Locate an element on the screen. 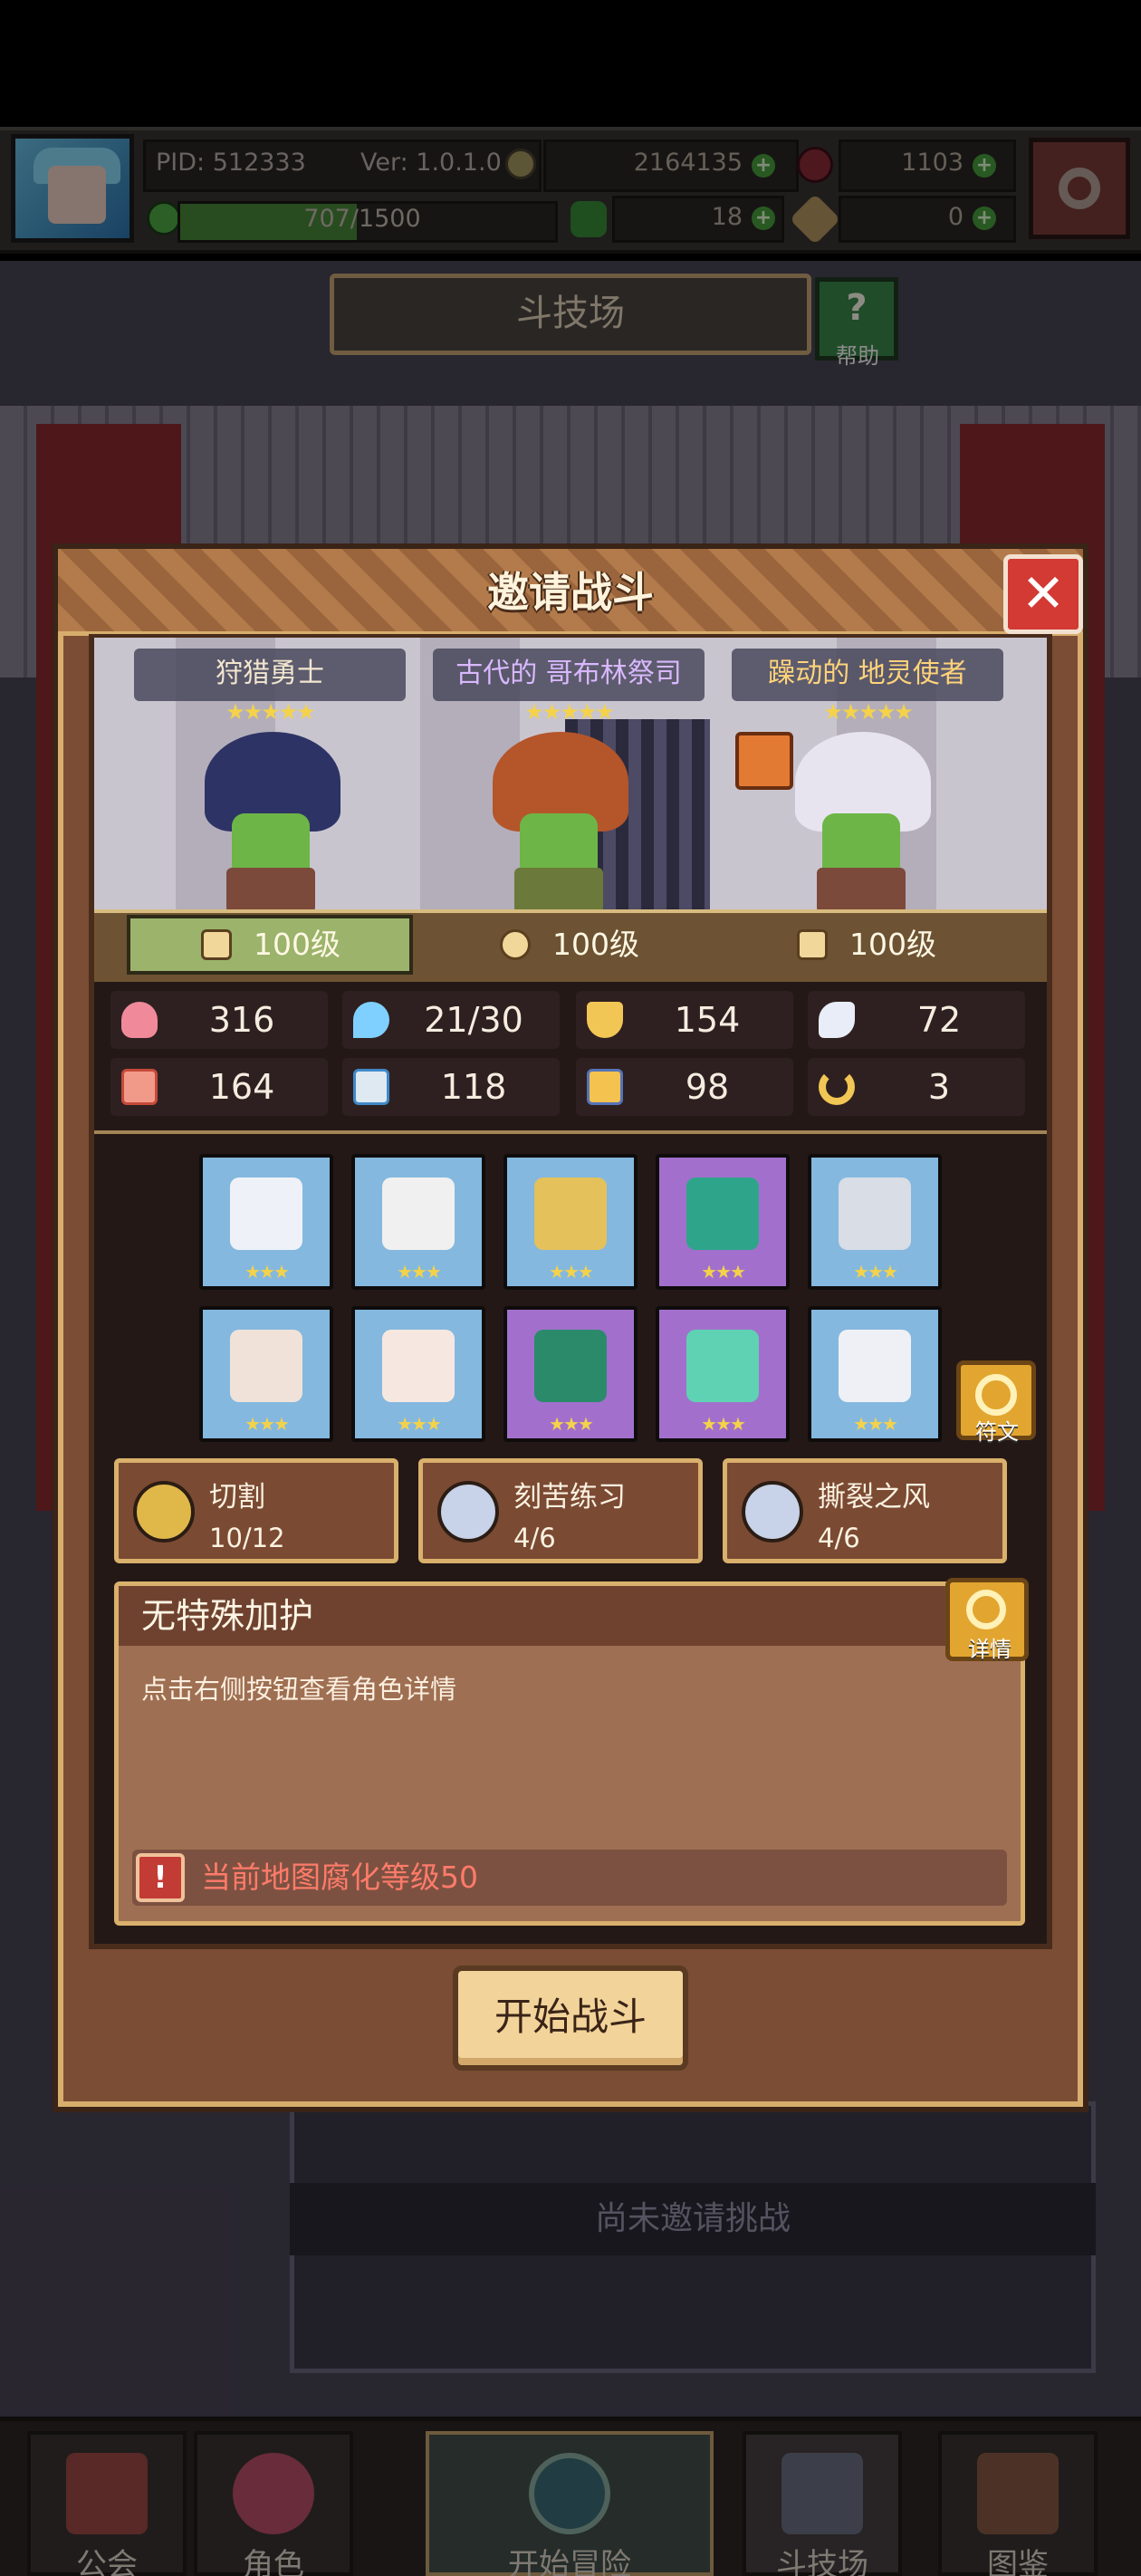 The width and height of the screenshot is (1141, 2576). skill-card-1: 切割 10/12 is located at coordinates (256, 1510).